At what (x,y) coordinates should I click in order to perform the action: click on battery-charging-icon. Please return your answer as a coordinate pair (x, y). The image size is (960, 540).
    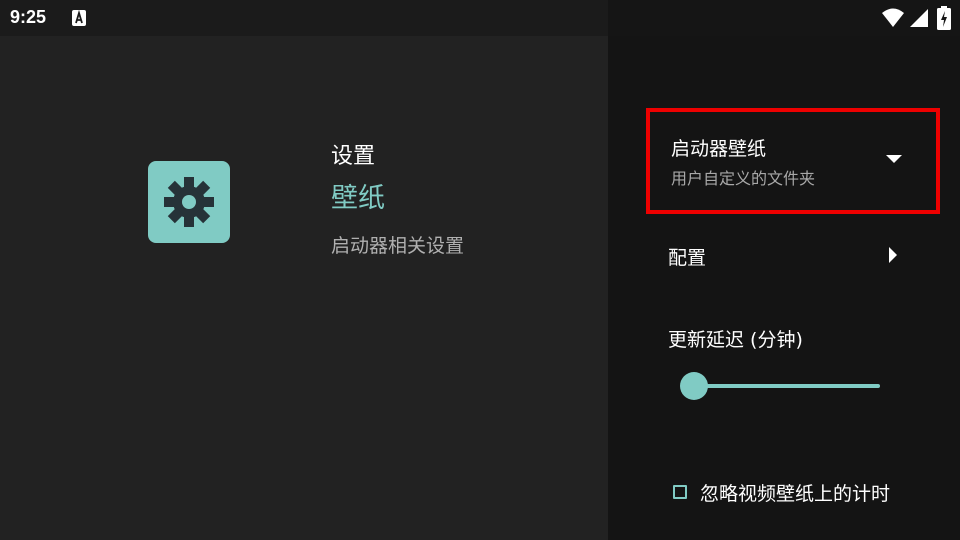
    Looking at the image, I should click on (944, 18).